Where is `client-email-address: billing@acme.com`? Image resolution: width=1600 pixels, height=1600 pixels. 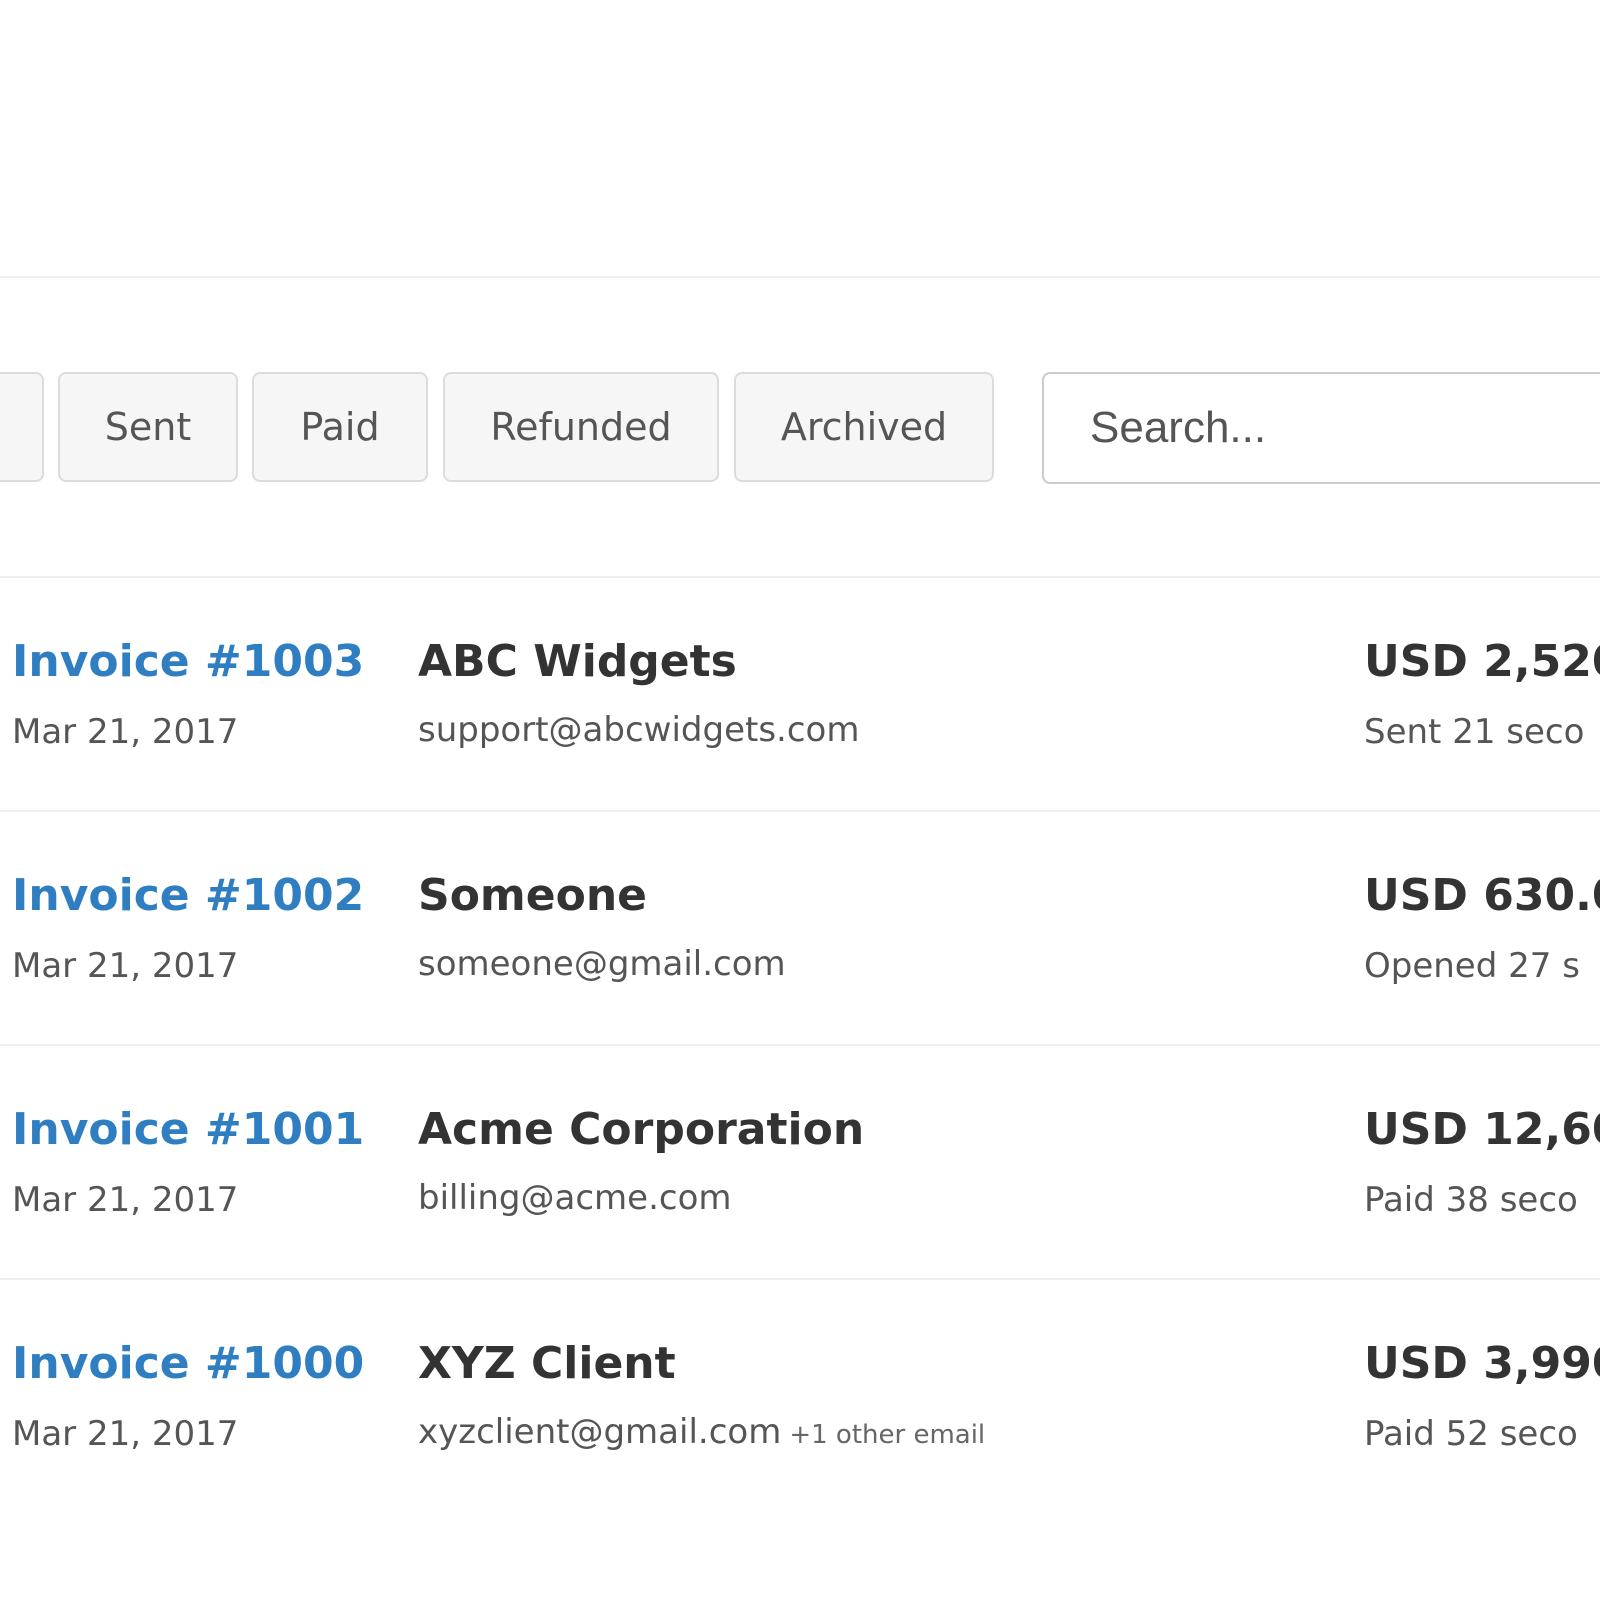 client-email-address: billing@acme.com is located at coordinates (575, 1198).